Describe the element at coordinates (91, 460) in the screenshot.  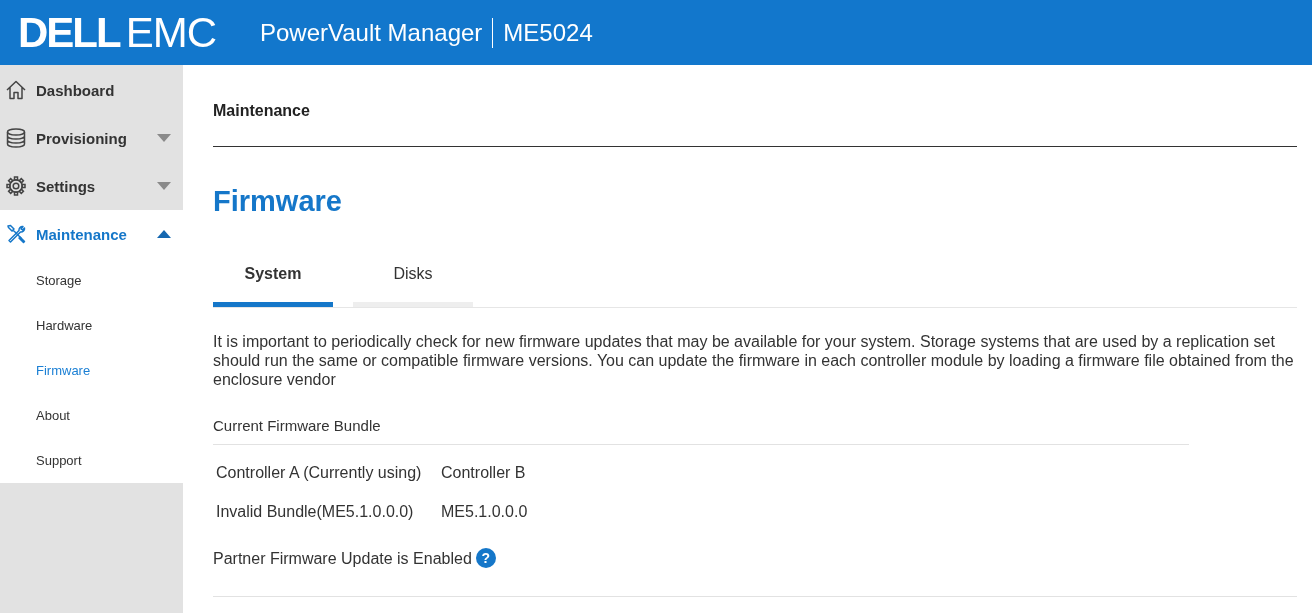
I see `subnav-item: Support` at that location.